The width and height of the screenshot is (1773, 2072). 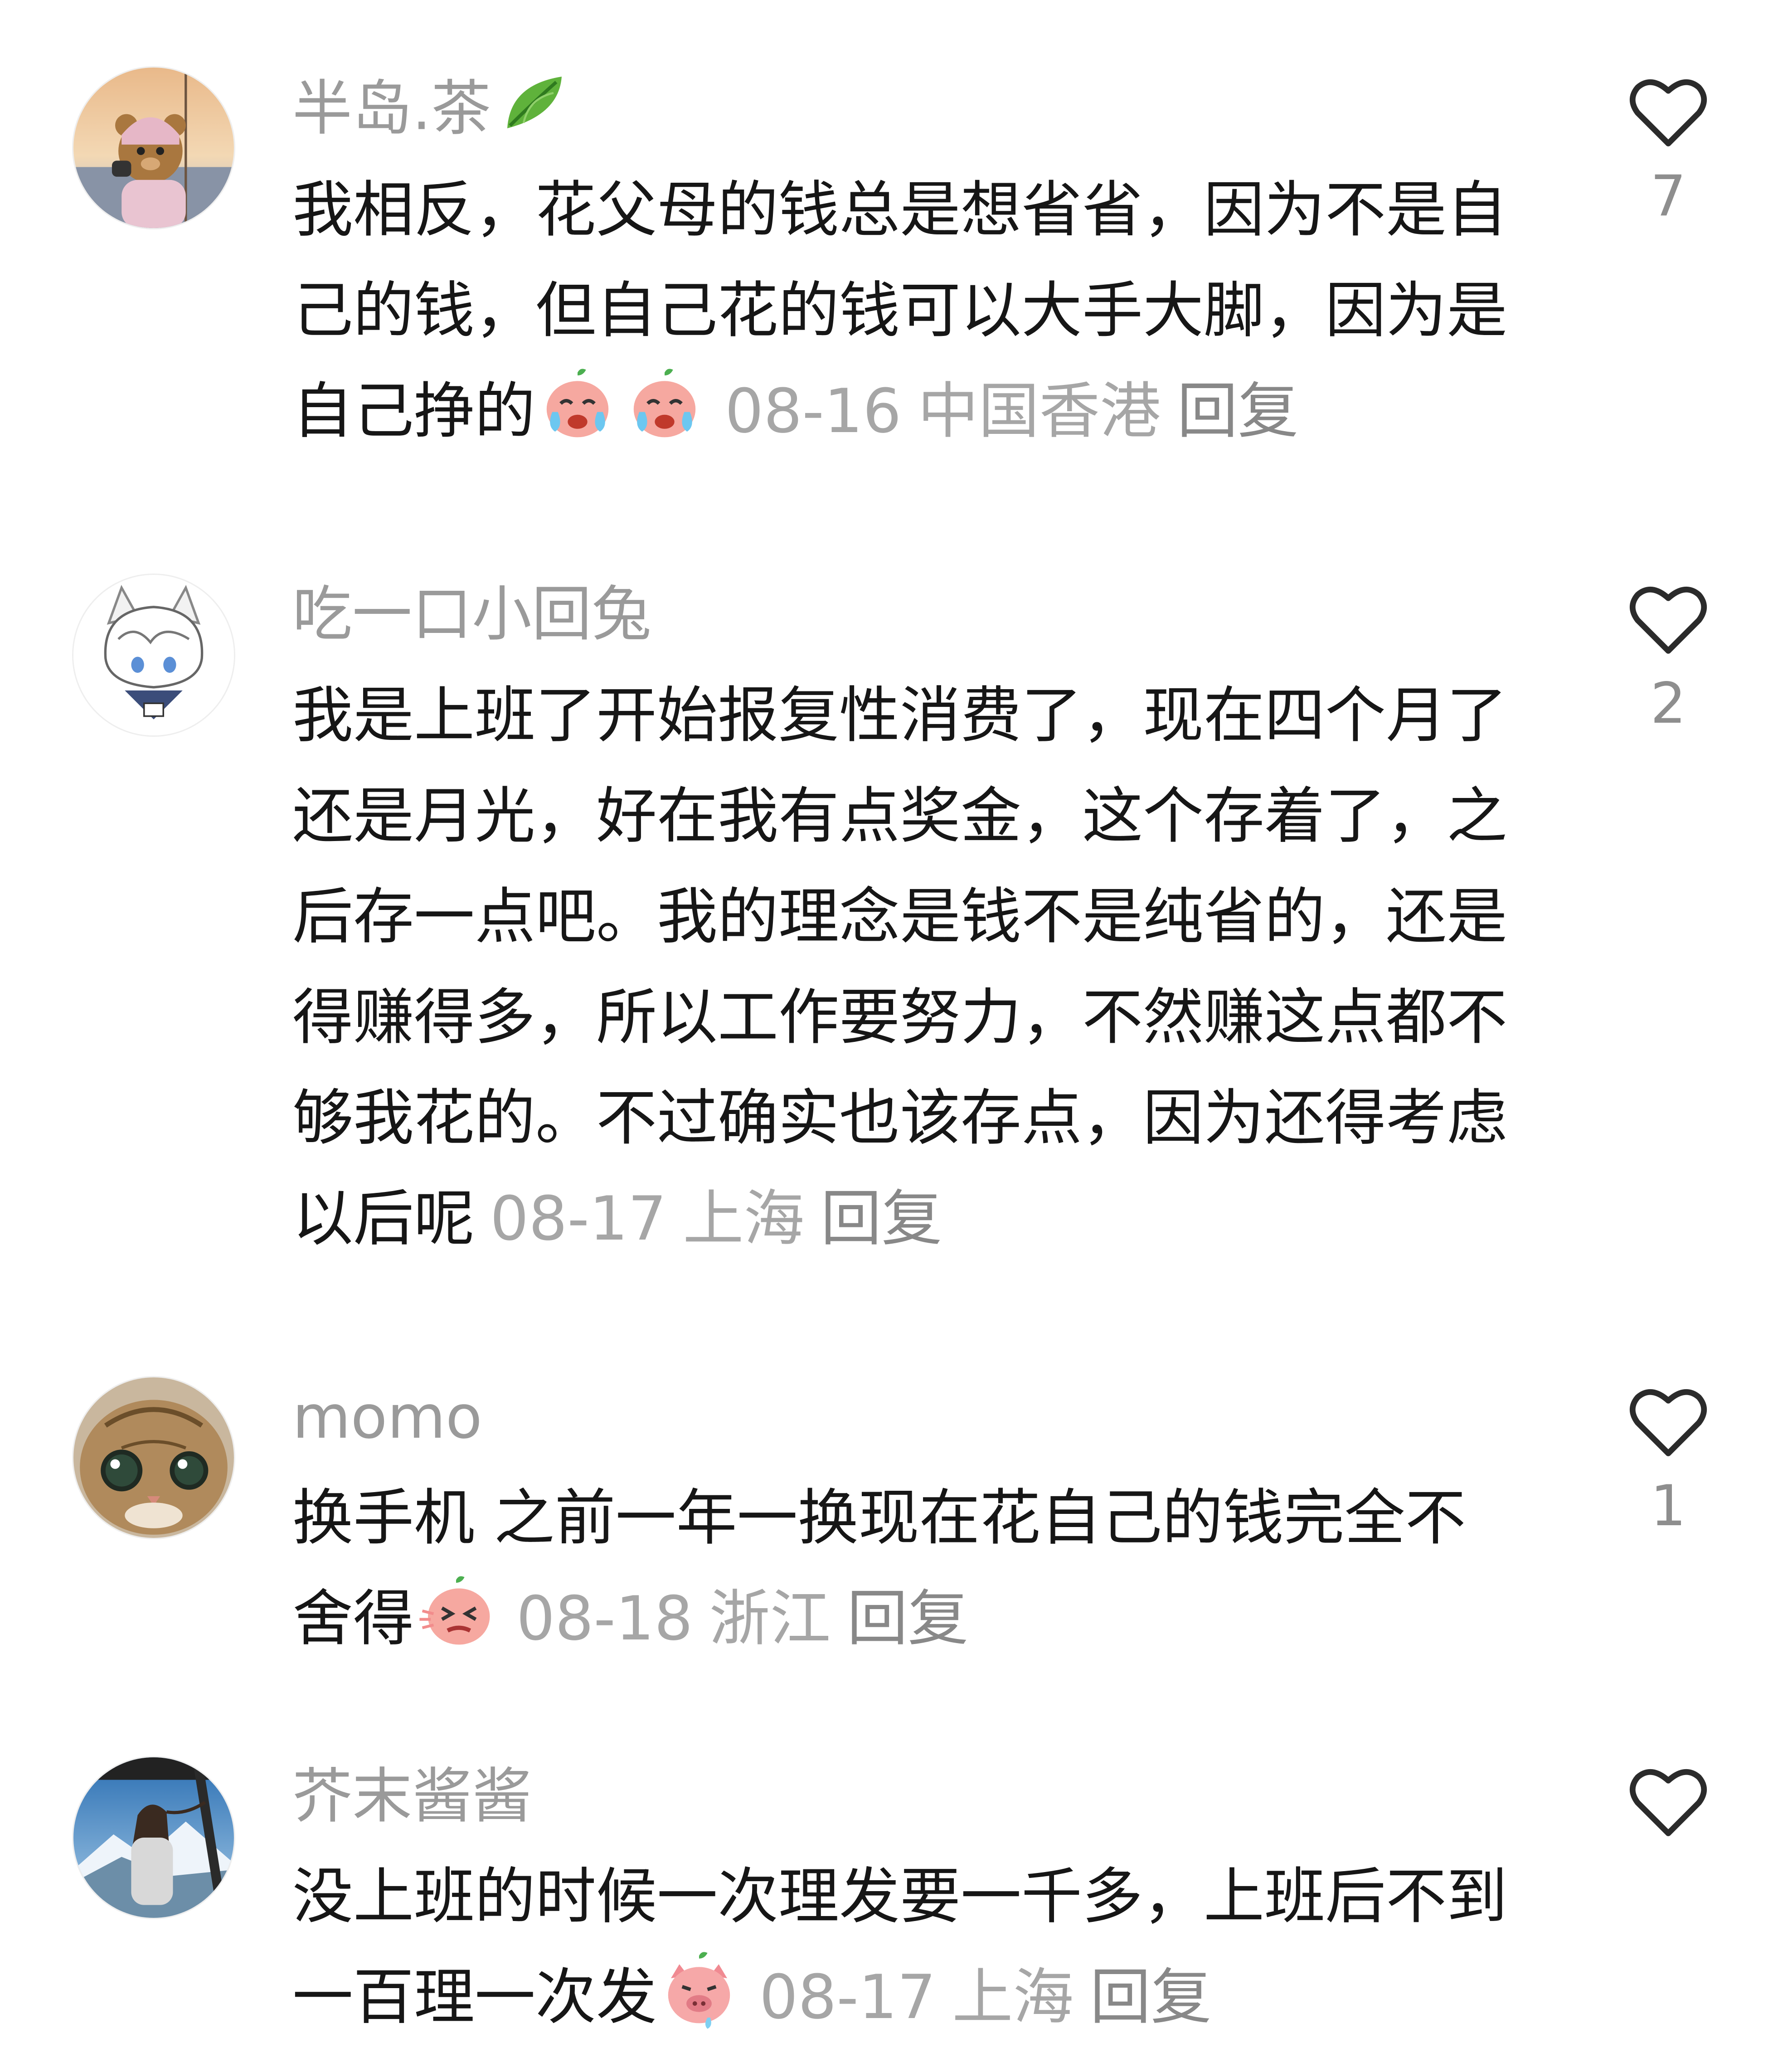 What do you see at coordinates (391, 108) in the screenshot?
I see `username-text: 半岛.茶` at bounding box center [391, 108].